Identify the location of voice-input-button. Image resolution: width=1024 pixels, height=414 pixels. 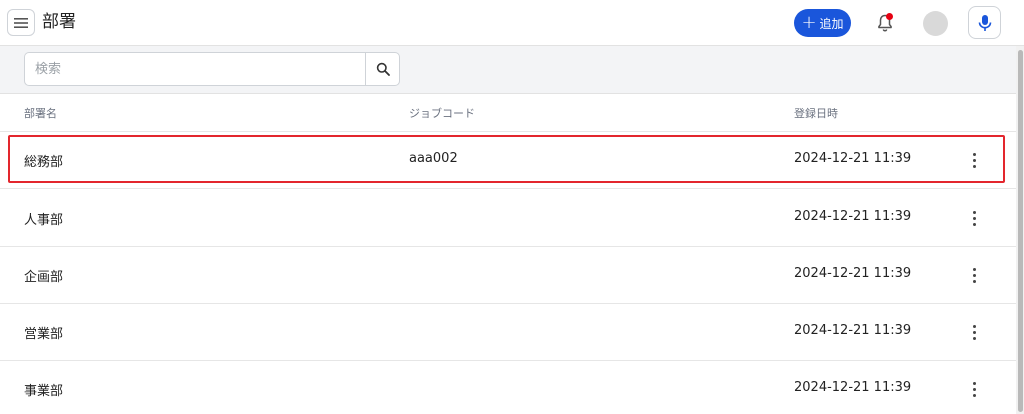
(984, 22).